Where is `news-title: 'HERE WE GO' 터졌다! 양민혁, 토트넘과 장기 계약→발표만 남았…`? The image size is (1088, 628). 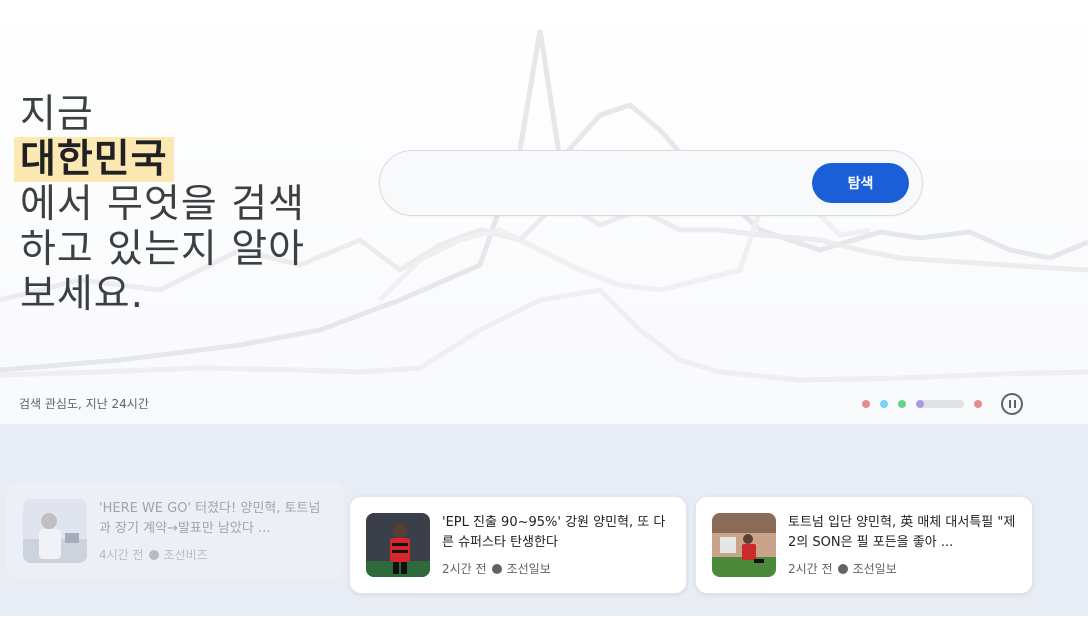 news-title: 'HERE WE GO' 터졌다! 양민혁, 토트넘과 장기 계약→발표만 남았… is located at coordinates (210, 518).